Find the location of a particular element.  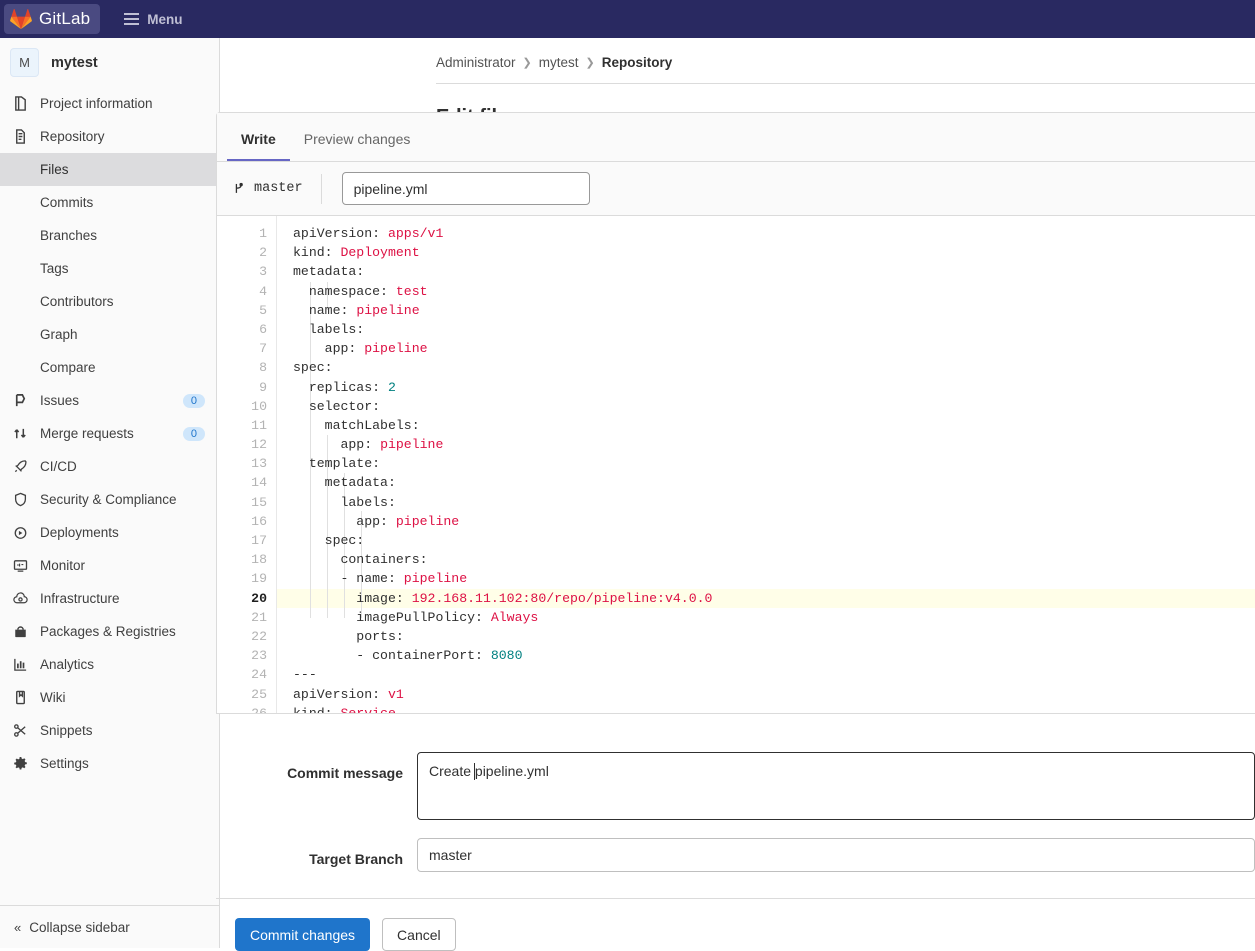

line-number: 2 is located at coordinates (263, 253).